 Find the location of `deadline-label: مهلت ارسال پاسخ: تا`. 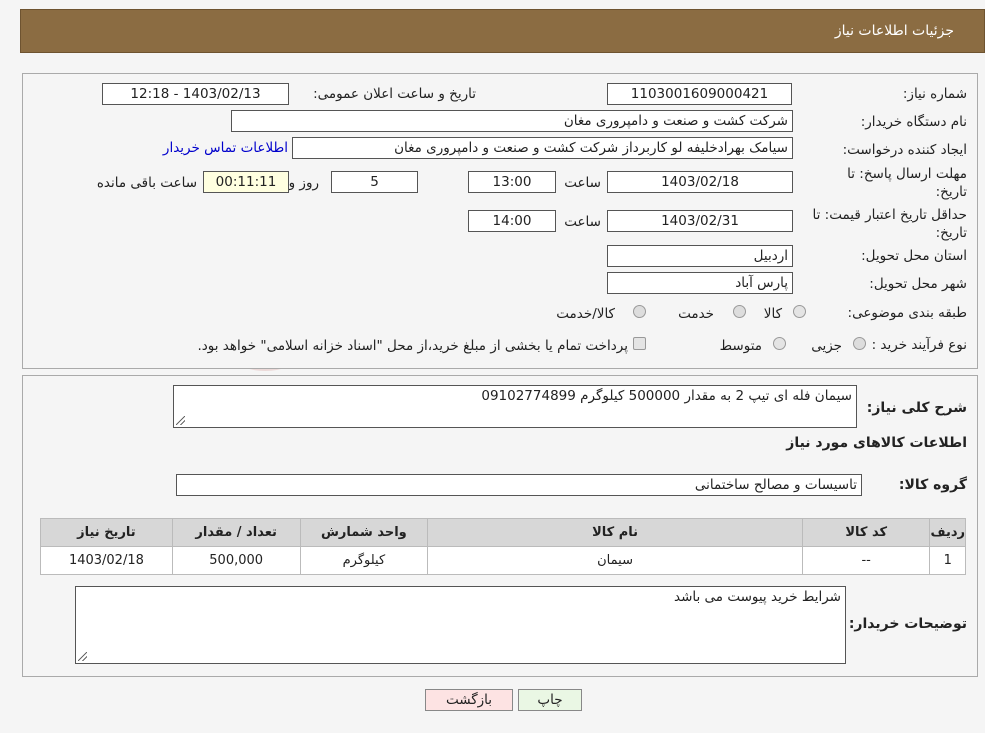

deadline-label: مهلت ارسال پاسخ: تا is located at coordinates (907, 174).